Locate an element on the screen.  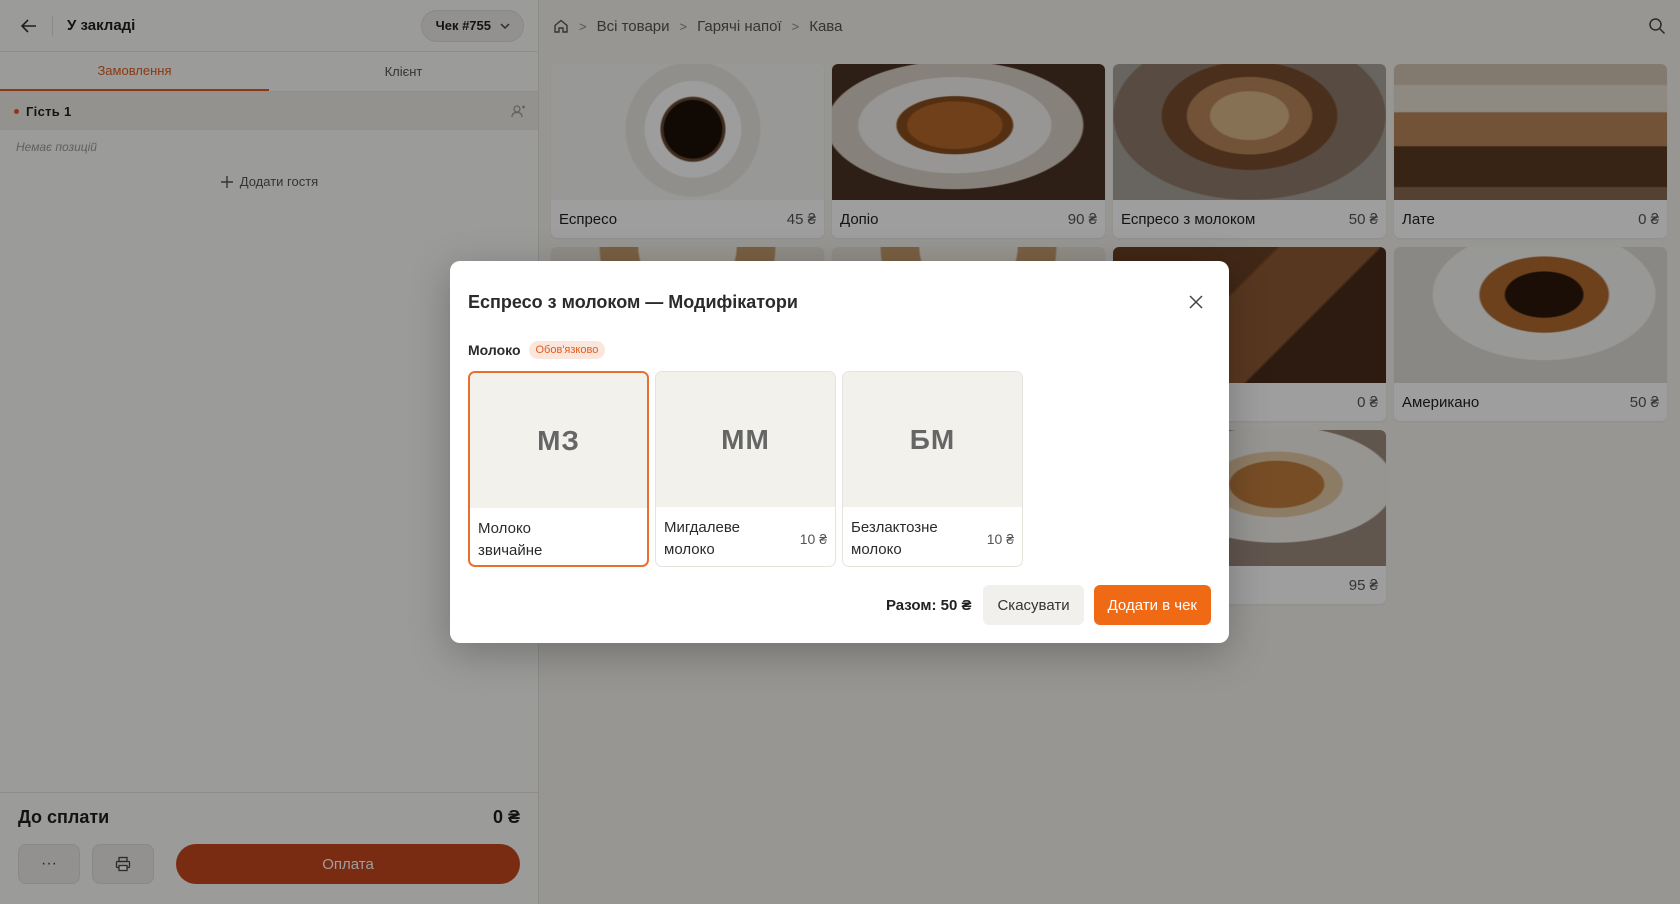
option-name: Безлактозне молоко is located at coordinates (894, 538).